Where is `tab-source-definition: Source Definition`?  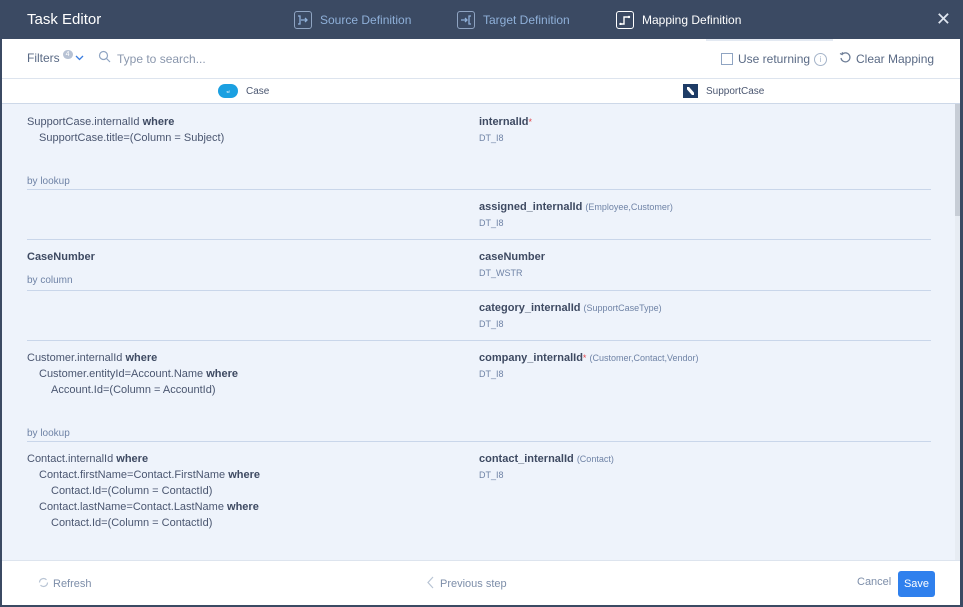 tab-source-definition: Source Definition is located at coordinates (352, 20).